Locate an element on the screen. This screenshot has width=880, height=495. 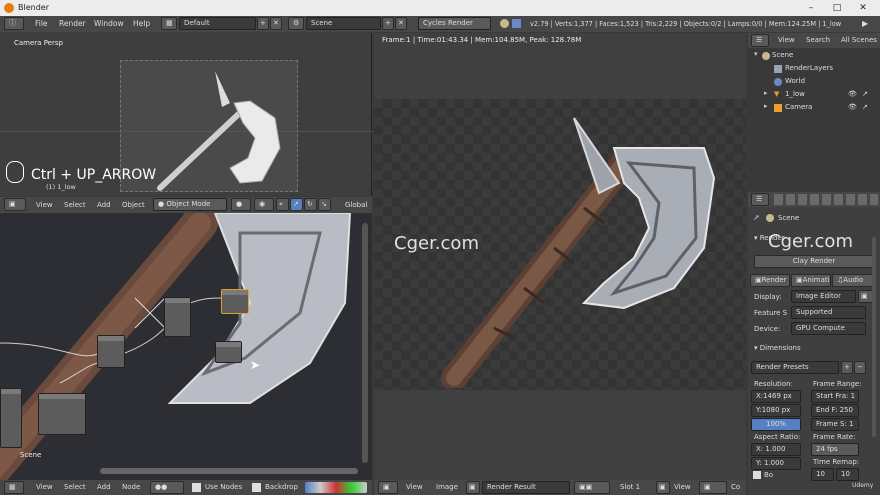
border-checkbox is located at coordinates (757, 475).